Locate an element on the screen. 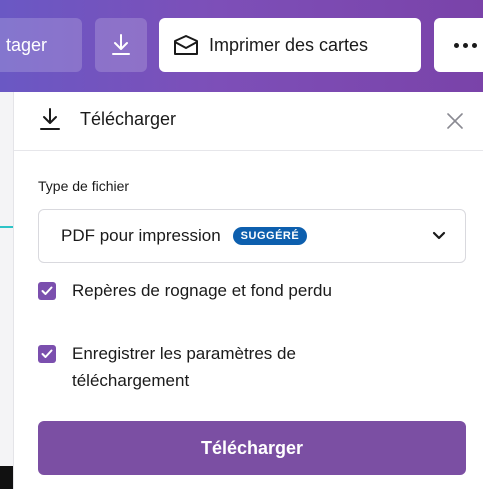 The image size is (483, 489). crop-marks-checkbox is located at coordinates (47, 291).